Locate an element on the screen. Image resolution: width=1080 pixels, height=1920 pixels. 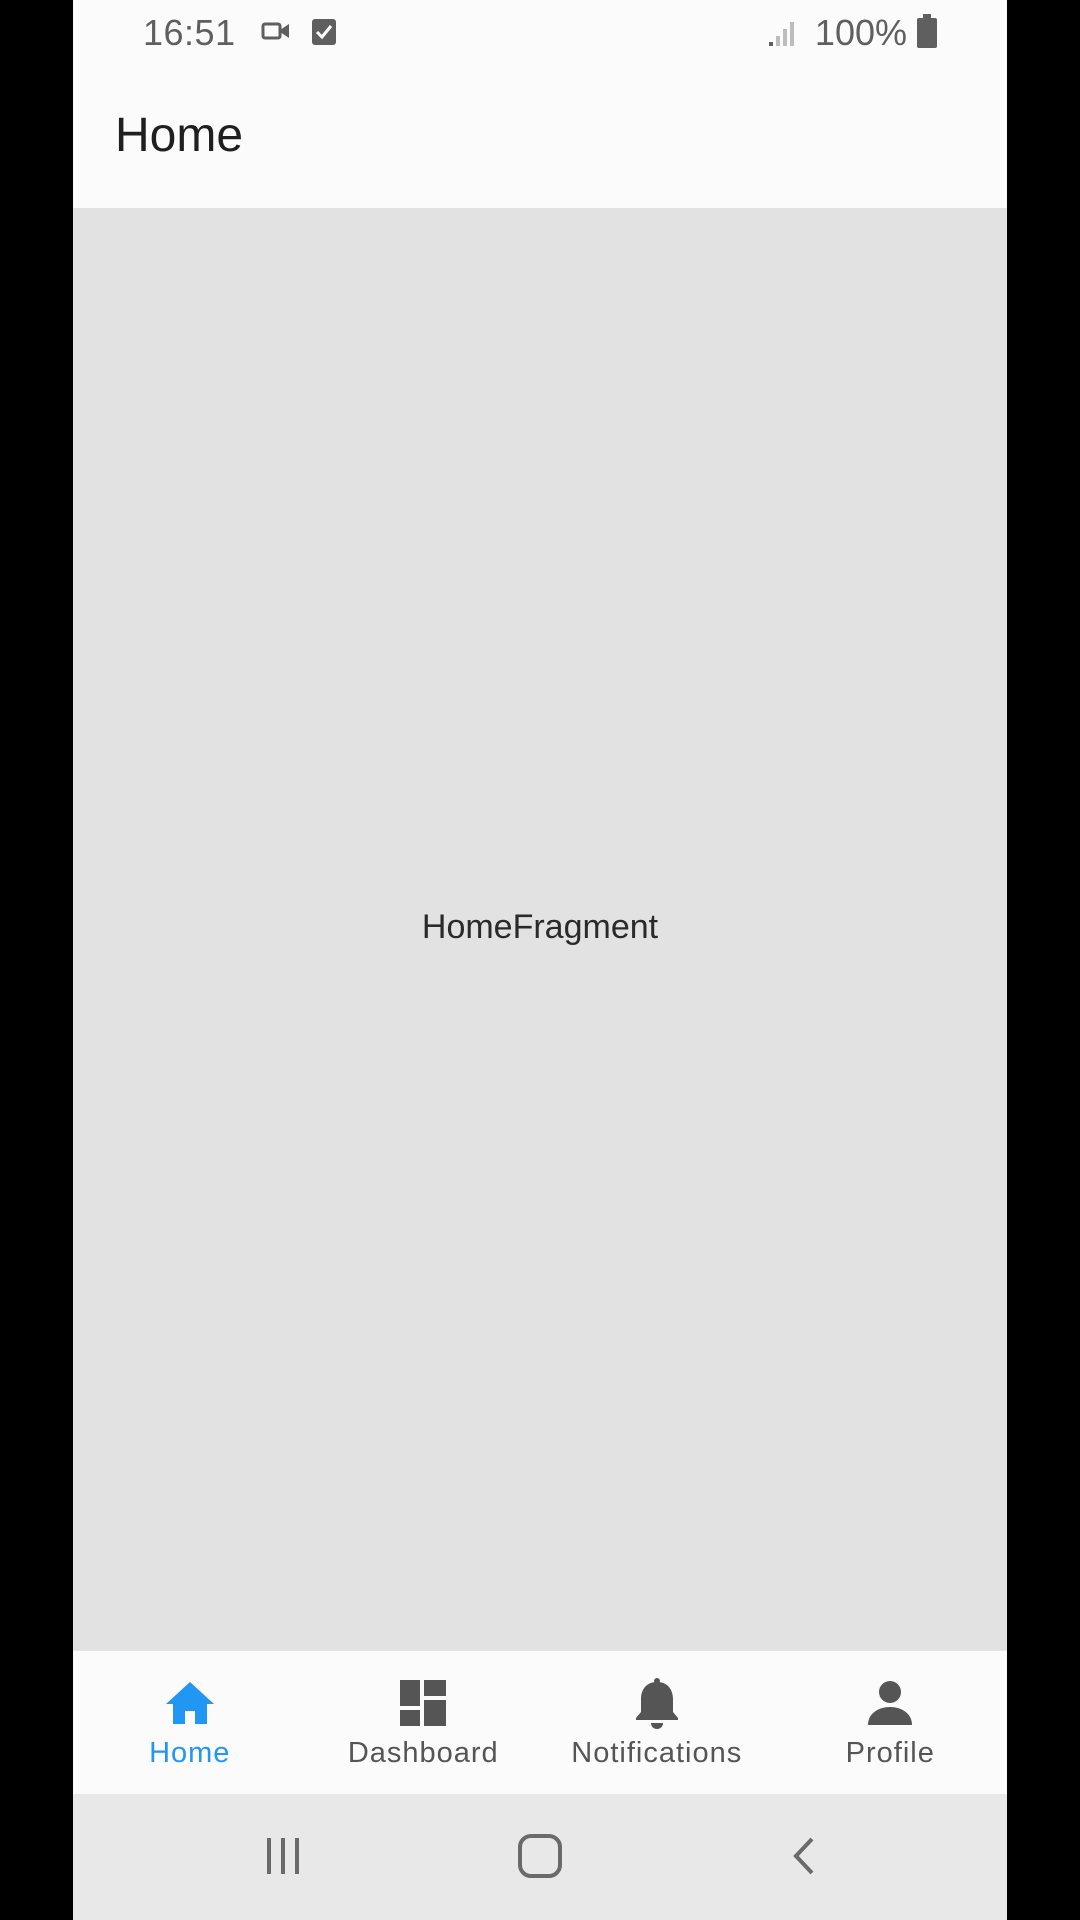
checkbox-icon is located at coordinates (324, 33).